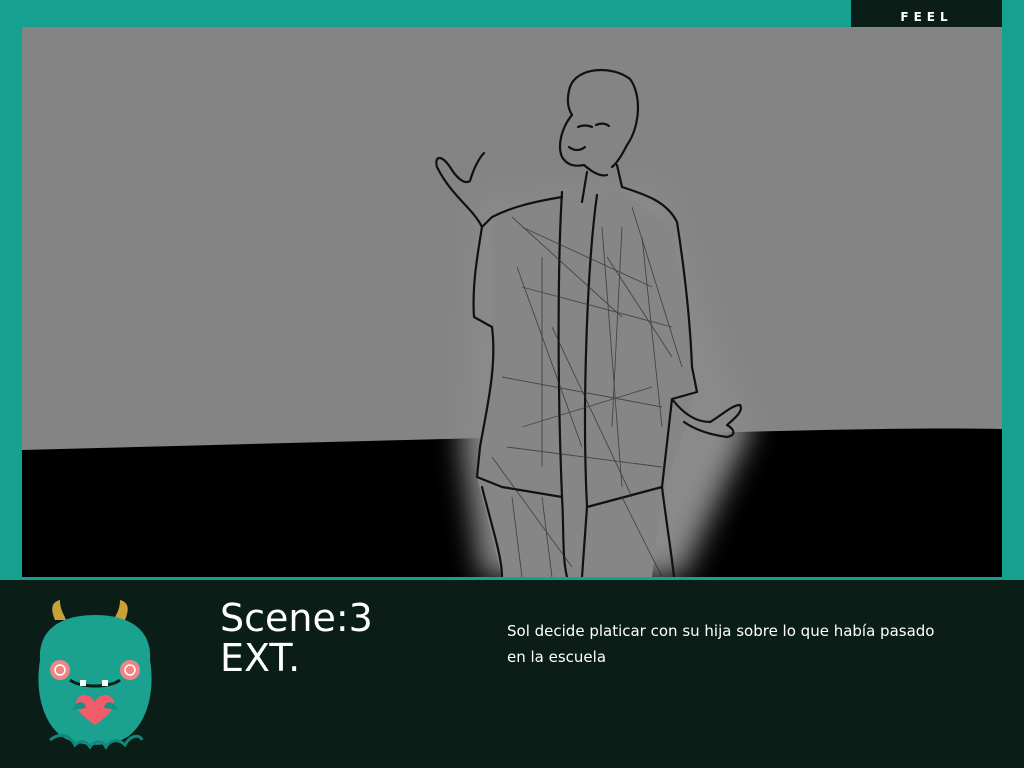 The height and width of the screenshot is (768, 1024). What do you see at coordinates (296, 618) in the screenshot?
I see `scene-number: Scene:3` at bounding box center [296, 618].